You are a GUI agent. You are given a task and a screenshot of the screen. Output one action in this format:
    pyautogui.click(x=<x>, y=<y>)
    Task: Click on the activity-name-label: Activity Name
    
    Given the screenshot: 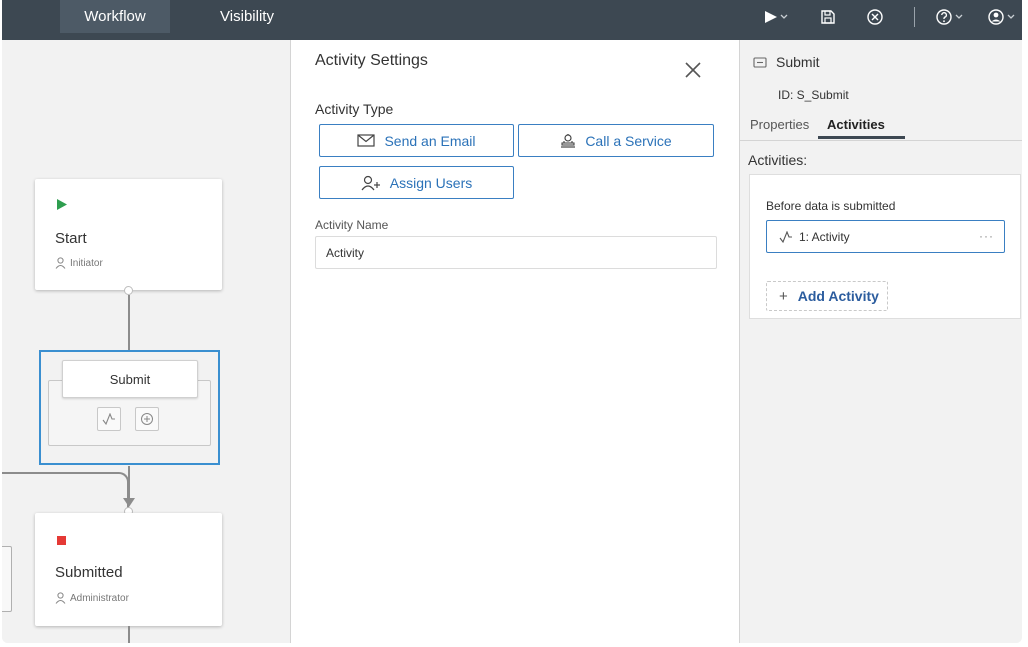 What is the action you would take?
    pyautogui.click(x=352, y=225)
    